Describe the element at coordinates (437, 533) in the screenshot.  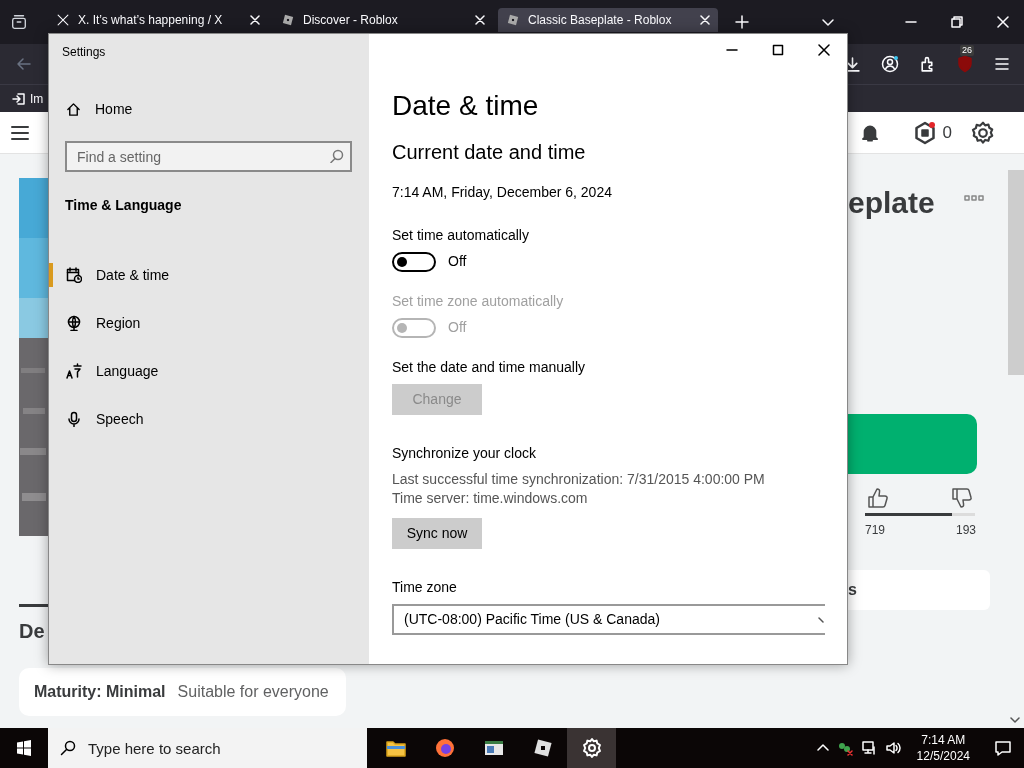
I see `sync-now-button: Sync now` at that location.